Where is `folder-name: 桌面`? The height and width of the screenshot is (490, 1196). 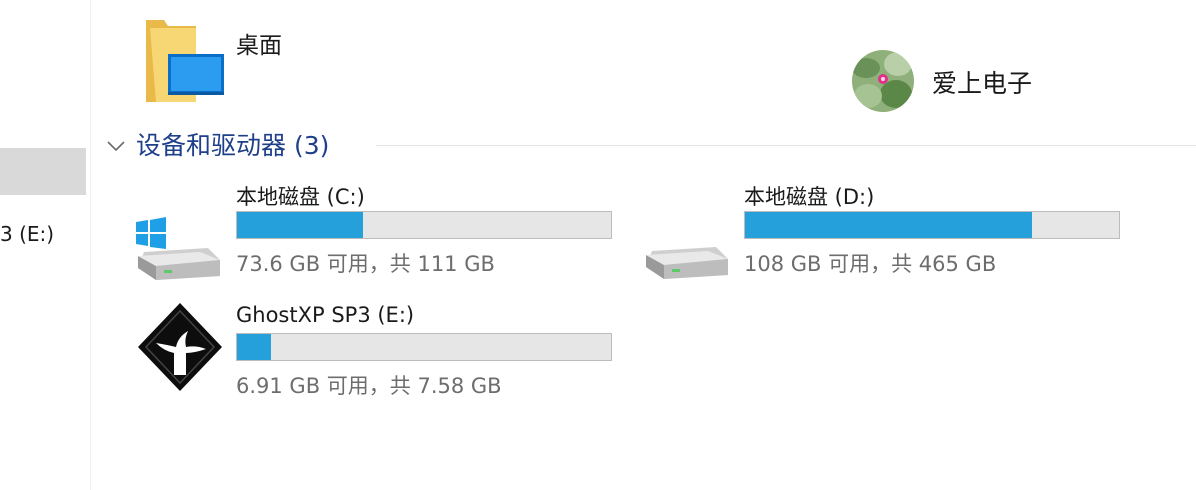 folder-name: 桌面 is located at coordinates (259, 46).